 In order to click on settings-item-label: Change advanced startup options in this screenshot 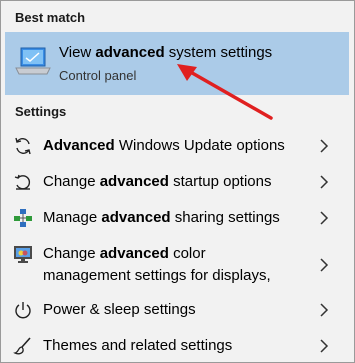, I will do `click(157, 181)`.